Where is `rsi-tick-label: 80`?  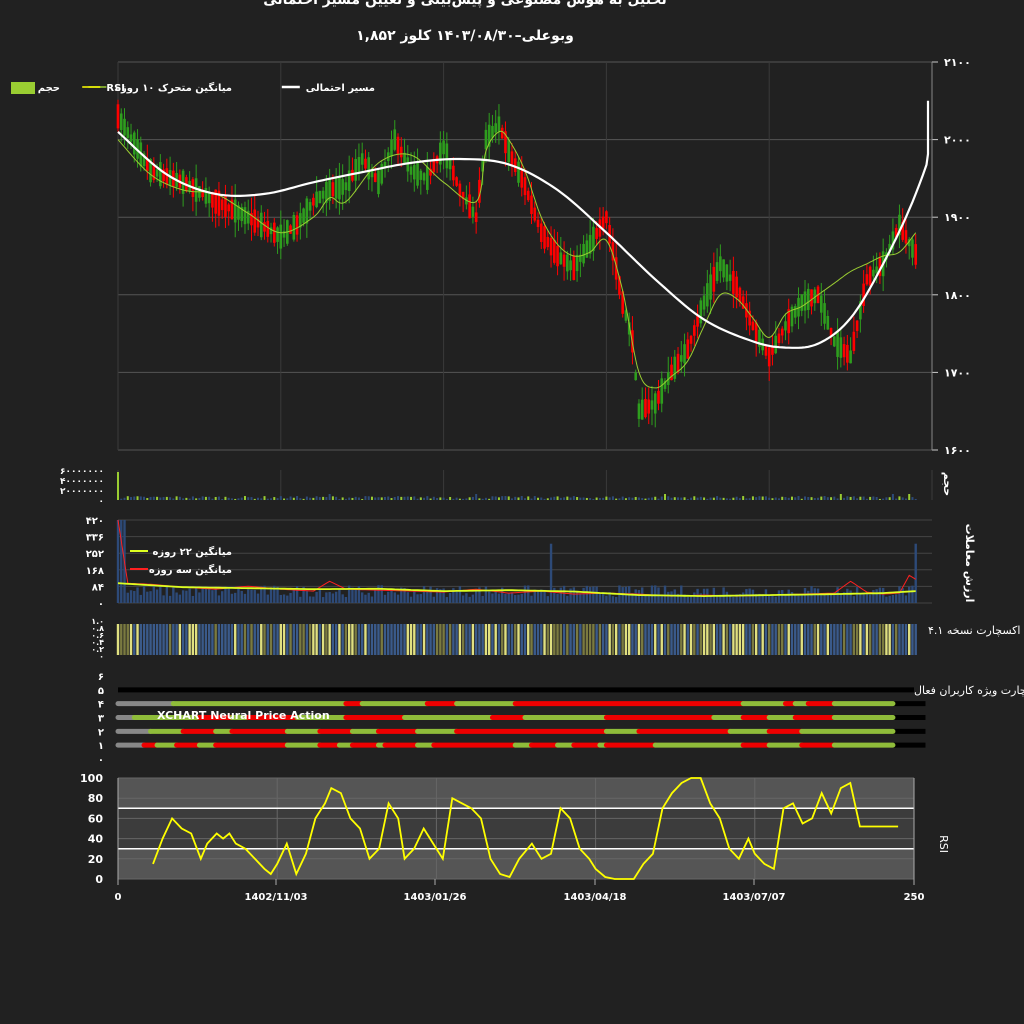 rsi-tick-label: 80 is located at coordinates (96, 798).